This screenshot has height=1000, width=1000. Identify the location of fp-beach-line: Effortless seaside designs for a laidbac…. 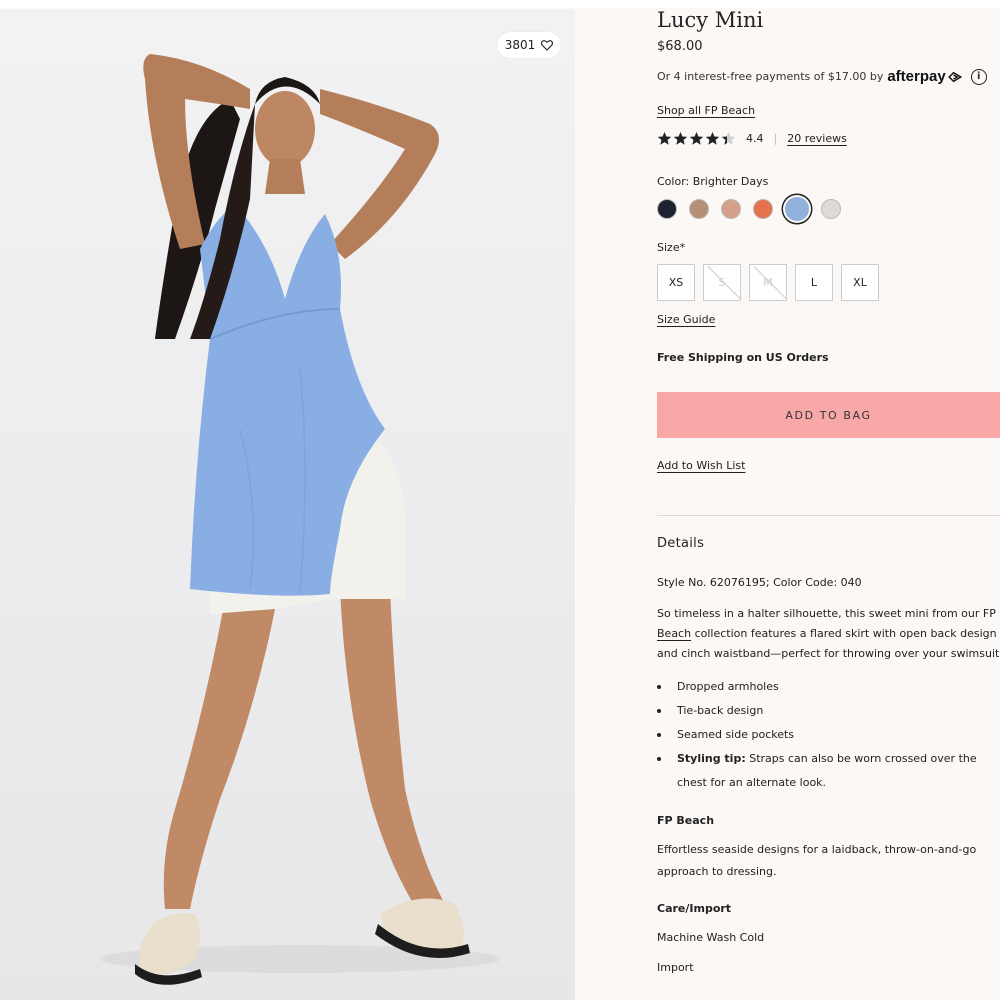
(817, 849).